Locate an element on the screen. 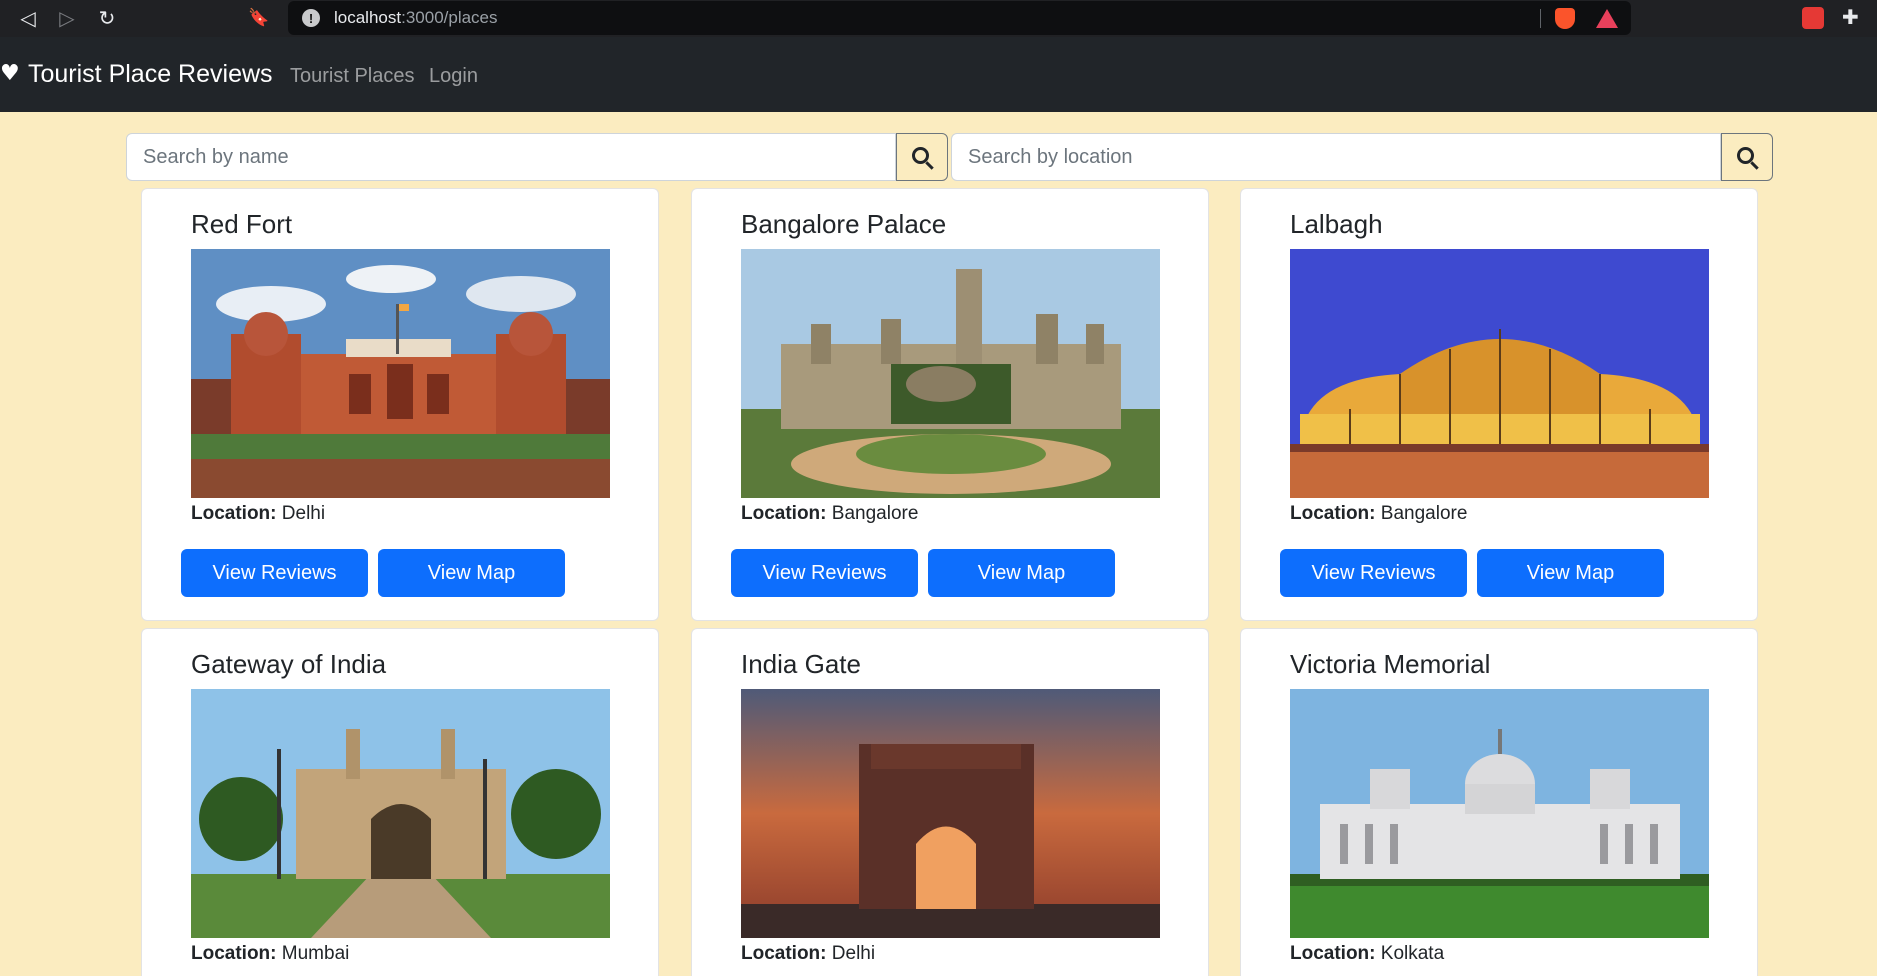 The image size is (1877, 976). forward-icon: ▷ is located at coordinates (67, 18).